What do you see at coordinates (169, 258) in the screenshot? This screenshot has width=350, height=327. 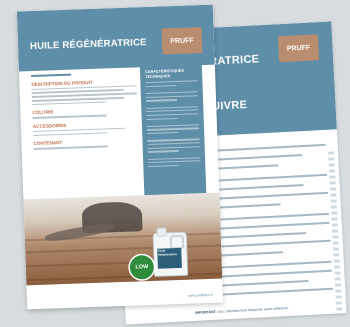 I see `bottle-label: Huile Régénératrice` at bounding box center [169, 258].